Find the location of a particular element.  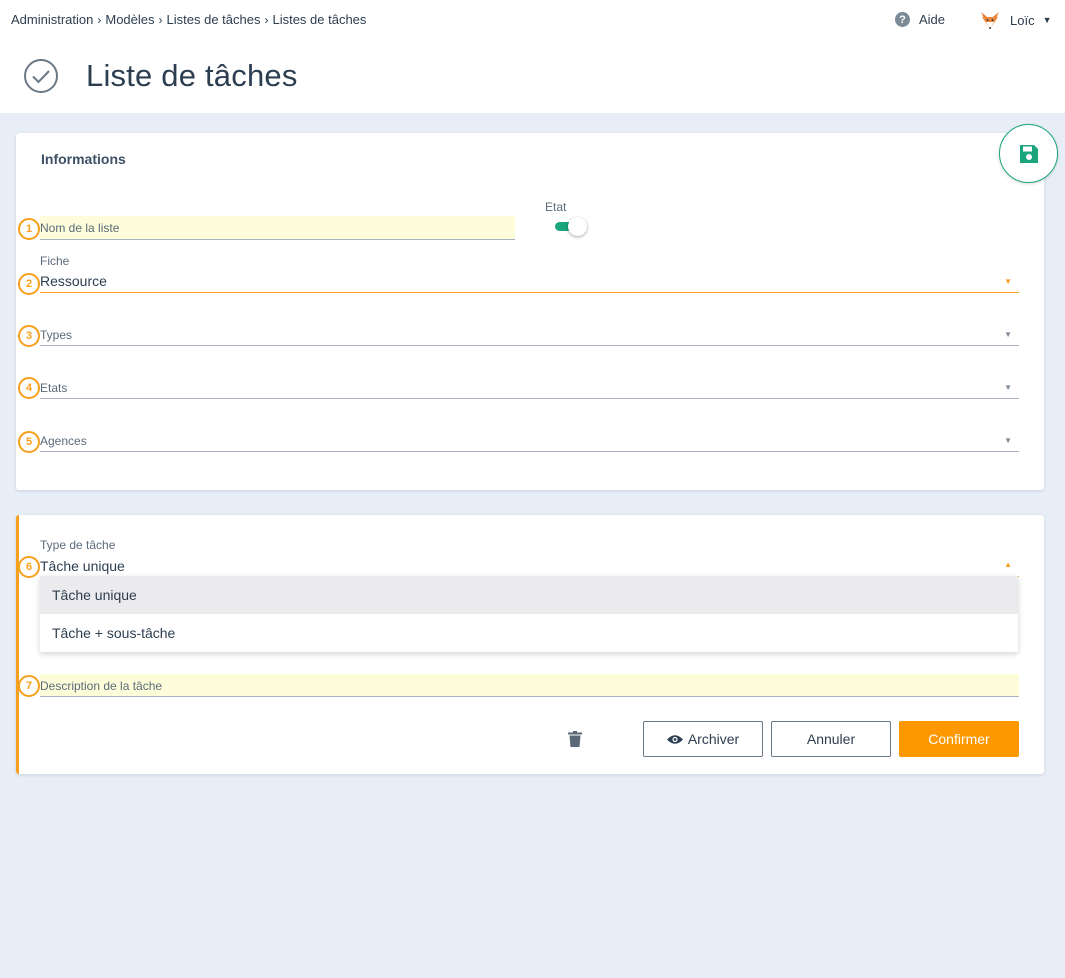

type-de-tache-label: Type de tâche is located at coordinates (78, 545).